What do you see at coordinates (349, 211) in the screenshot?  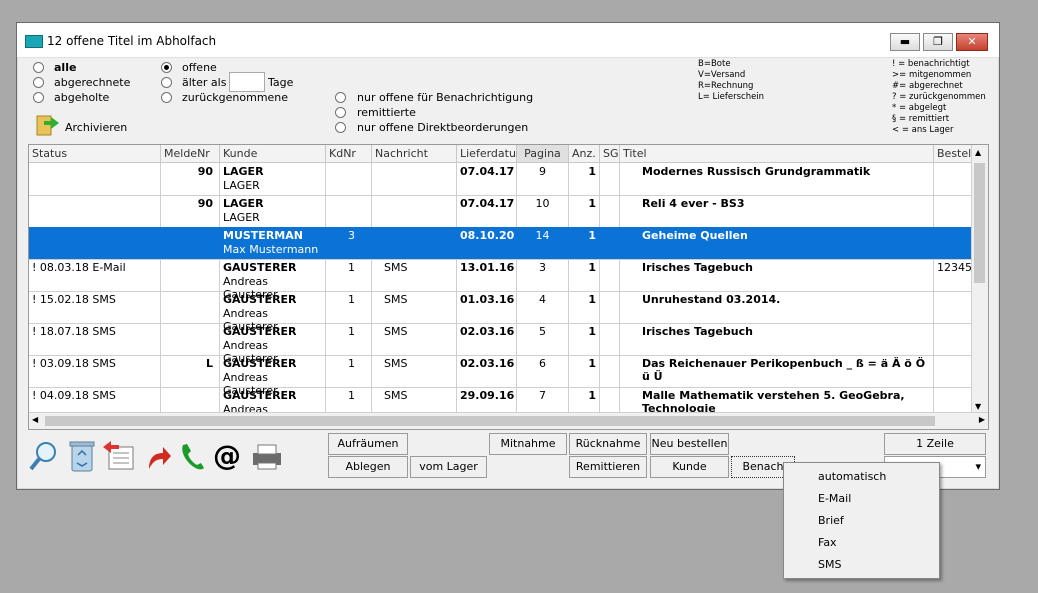 I see `cell-kdnr` at bounding box center [349, 211].